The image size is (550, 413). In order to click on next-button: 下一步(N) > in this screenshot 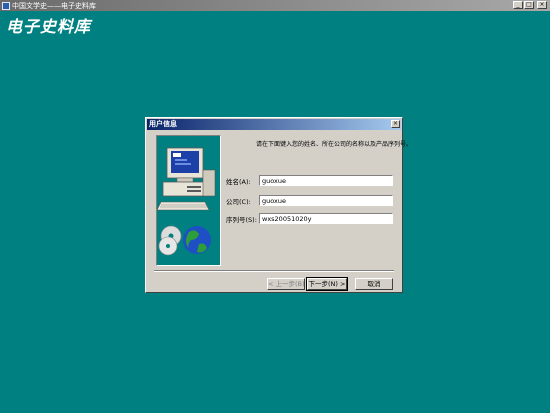, I will do `click(327, 284)`.